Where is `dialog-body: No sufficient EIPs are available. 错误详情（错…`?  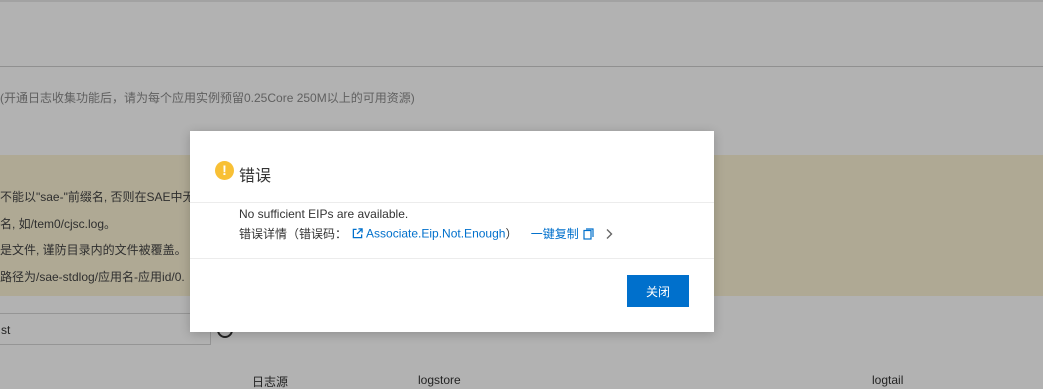
dialog-body: No sufficient EIPs are available. 错误详情（错… is located at coordinates (452, 231).